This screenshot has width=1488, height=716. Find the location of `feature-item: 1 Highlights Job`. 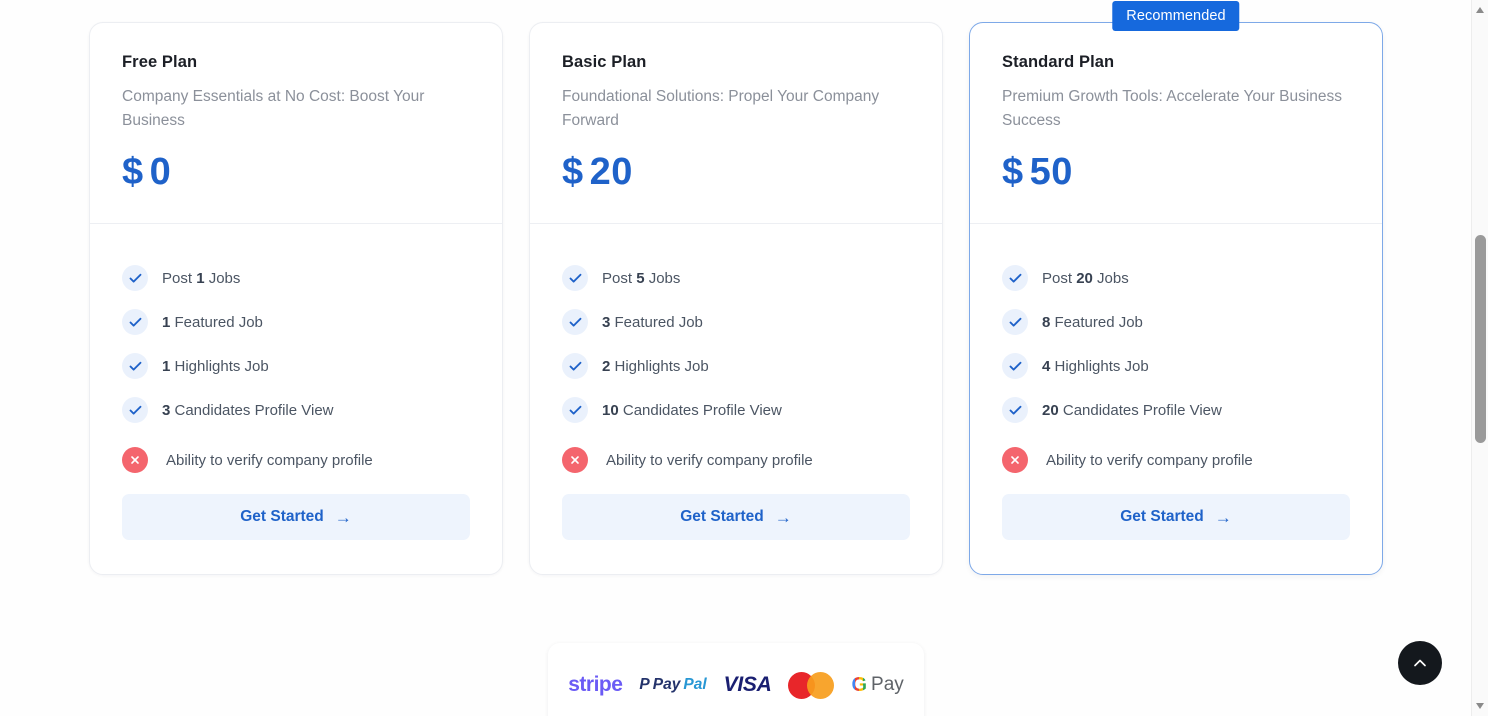

feature-item: 1 Highlights Job is located at coordinates (296, 366).